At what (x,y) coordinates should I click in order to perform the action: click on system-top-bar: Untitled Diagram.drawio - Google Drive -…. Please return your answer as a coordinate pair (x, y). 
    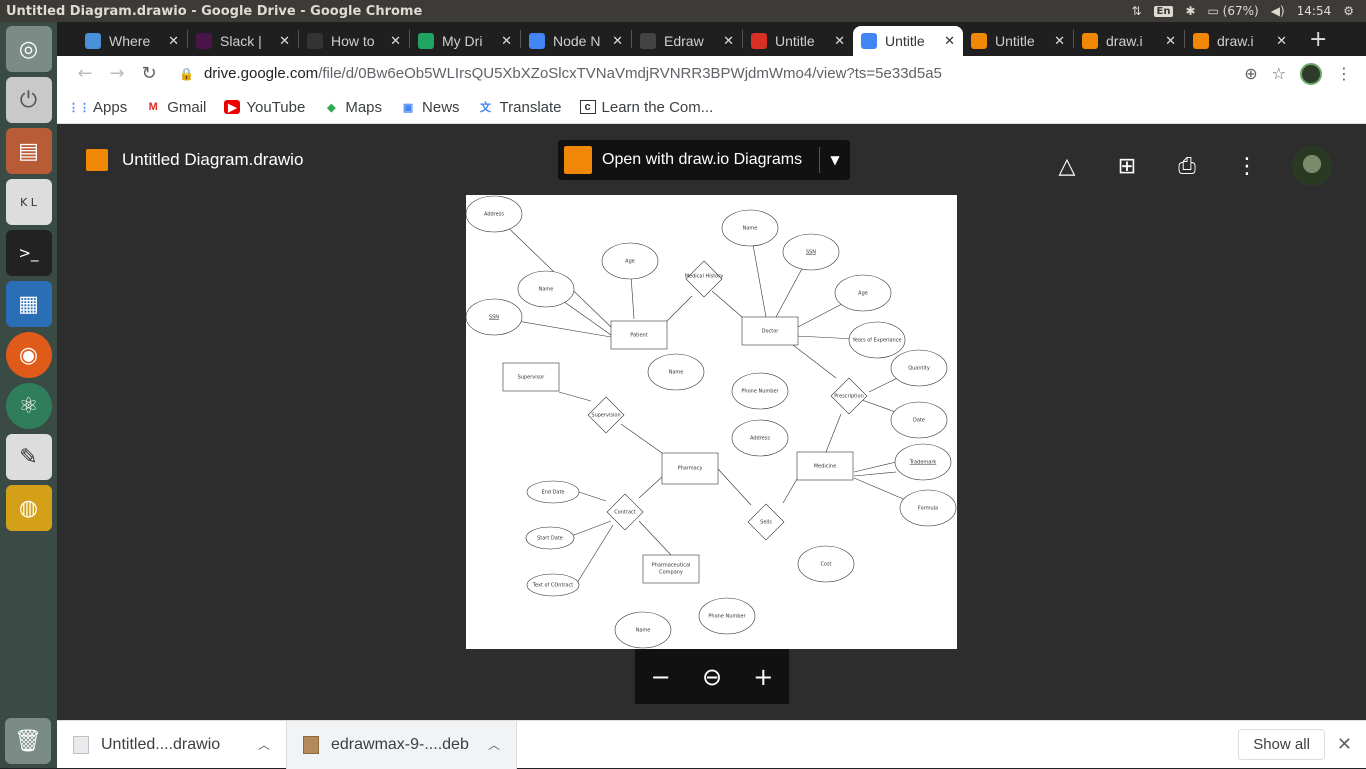
    Looking at the image, I should click on (683, 11).